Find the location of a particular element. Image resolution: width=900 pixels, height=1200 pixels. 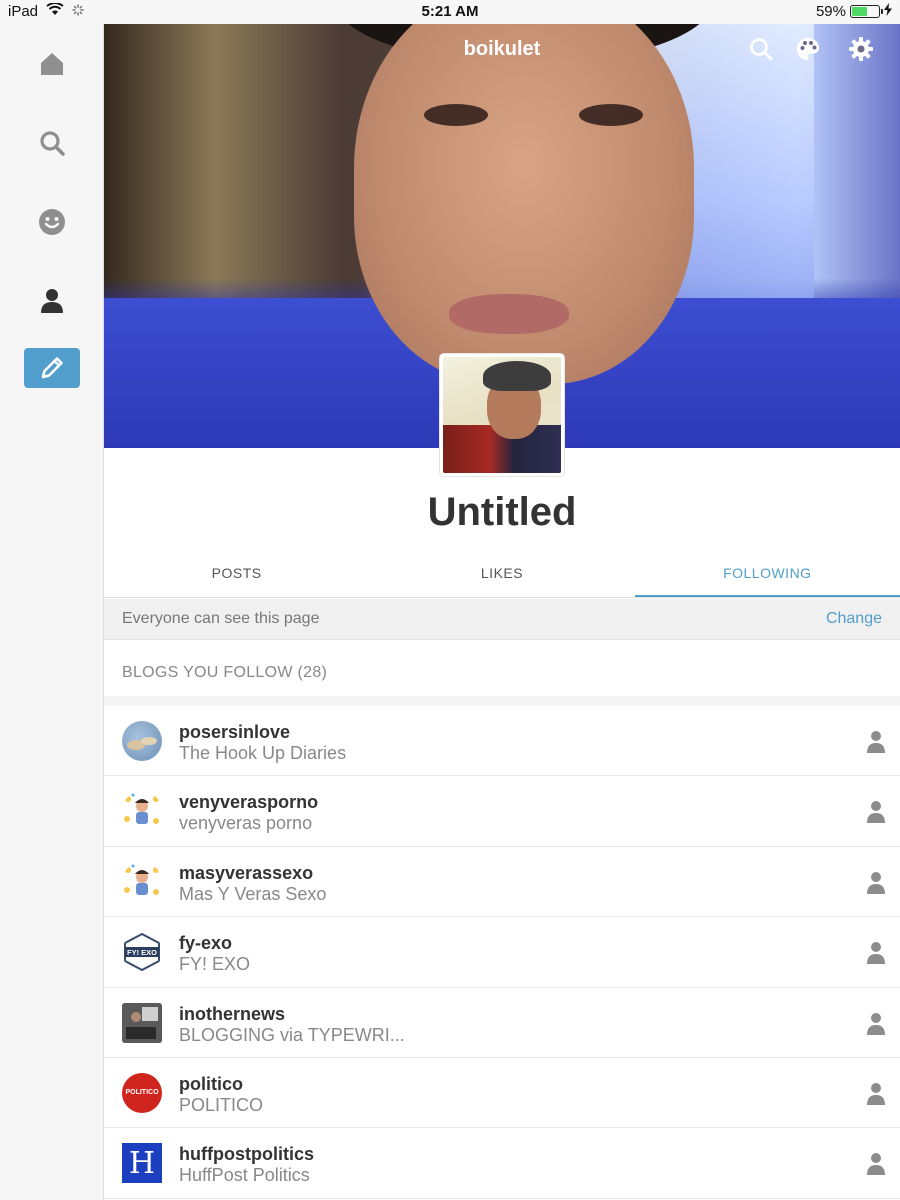

list-item: H huffpostpolitics HuffPost Politics is located at coordinates (502, 1163).